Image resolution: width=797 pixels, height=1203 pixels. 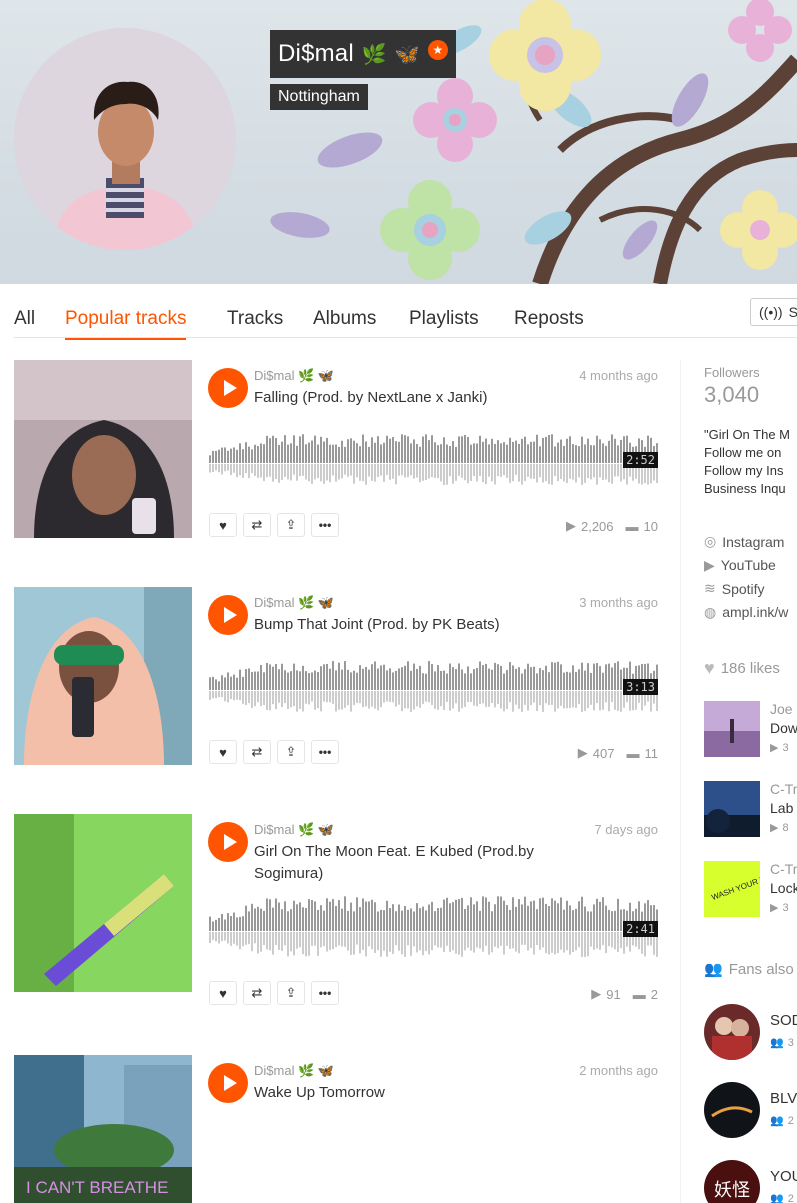 What do you see at coordinates (745, 488) in the screenshot?
I see `bio-line: Business Inqu` at bounding box center [745, 488].